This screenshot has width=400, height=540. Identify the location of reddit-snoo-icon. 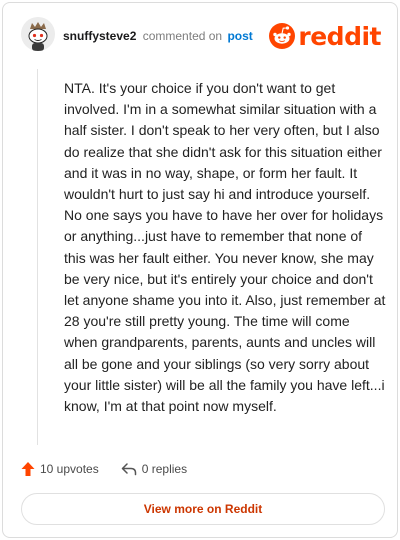
(282, 36).